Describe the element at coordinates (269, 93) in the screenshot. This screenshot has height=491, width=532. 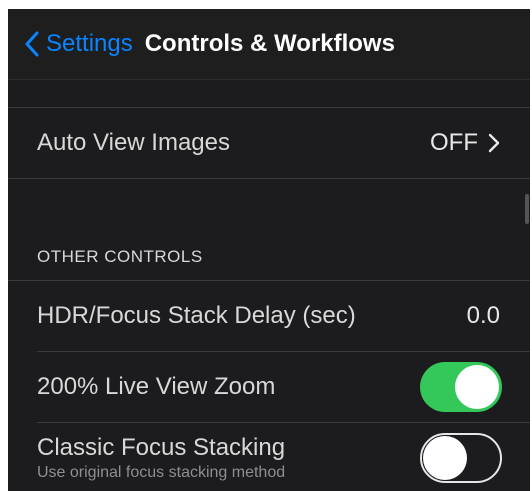
I see `top-spacer` at that location.